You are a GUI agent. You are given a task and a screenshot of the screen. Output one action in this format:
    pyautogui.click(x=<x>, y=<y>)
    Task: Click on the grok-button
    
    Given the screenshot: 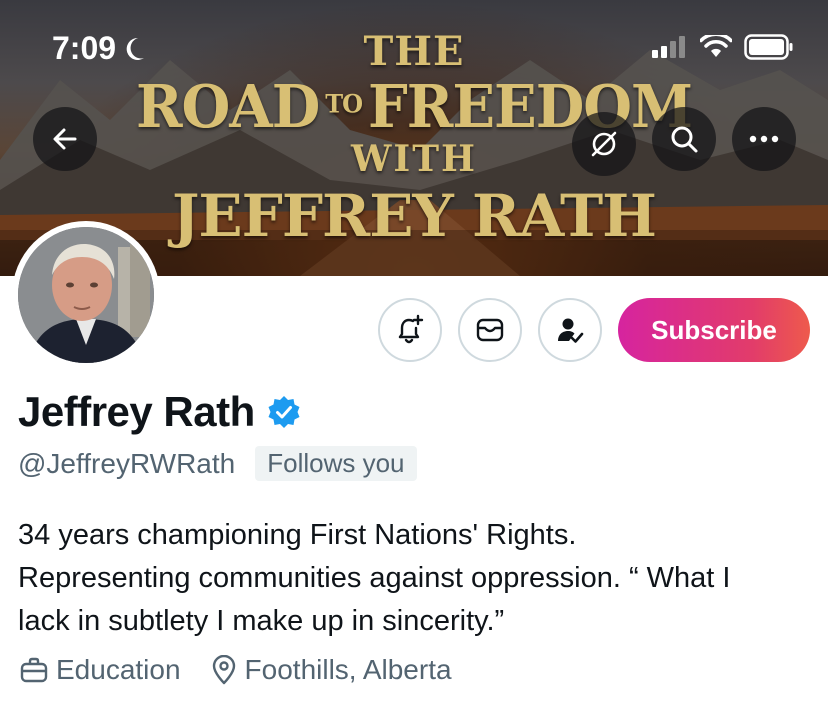 What is the action you would take?
    pyautogui.click(x=604, y=144)
    